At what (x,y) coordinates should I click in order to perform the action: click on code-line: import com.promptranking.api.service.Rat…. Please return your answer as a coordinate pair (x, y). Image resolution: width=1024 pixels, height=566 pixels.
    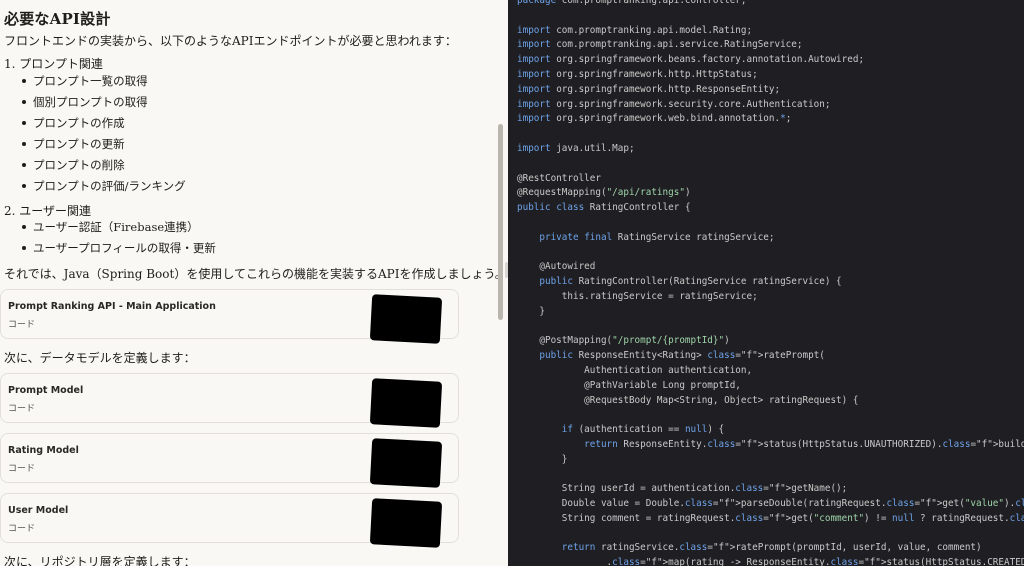
    Looking at the image, I should click on (660, 45).